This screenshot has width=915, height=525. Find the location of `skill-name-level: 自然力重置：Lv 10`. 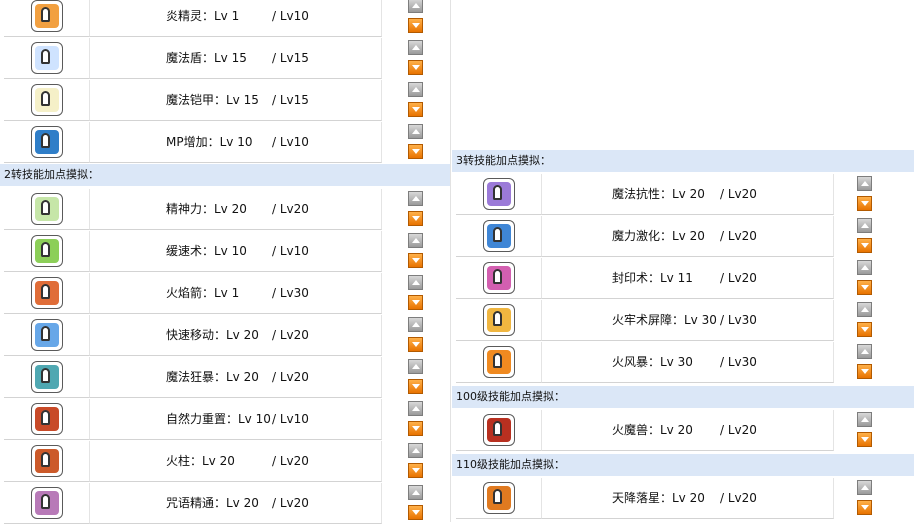

skill-name-level: 自然力重置：Lv 10 is located at coordinates (218, 419).